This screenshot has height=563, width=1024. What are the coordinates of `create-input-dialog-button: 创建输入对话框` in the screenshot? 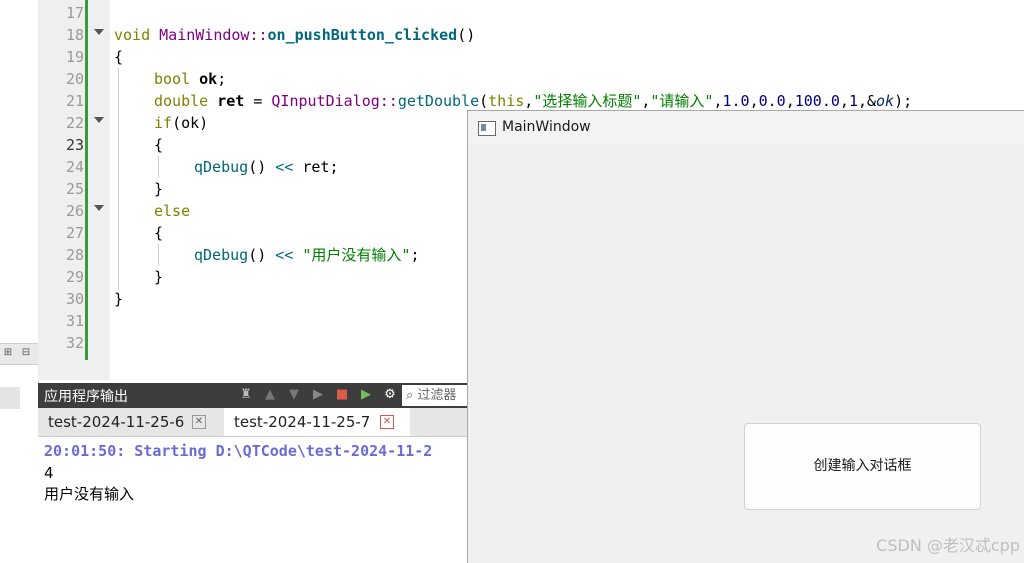 It's located at (862, 466).